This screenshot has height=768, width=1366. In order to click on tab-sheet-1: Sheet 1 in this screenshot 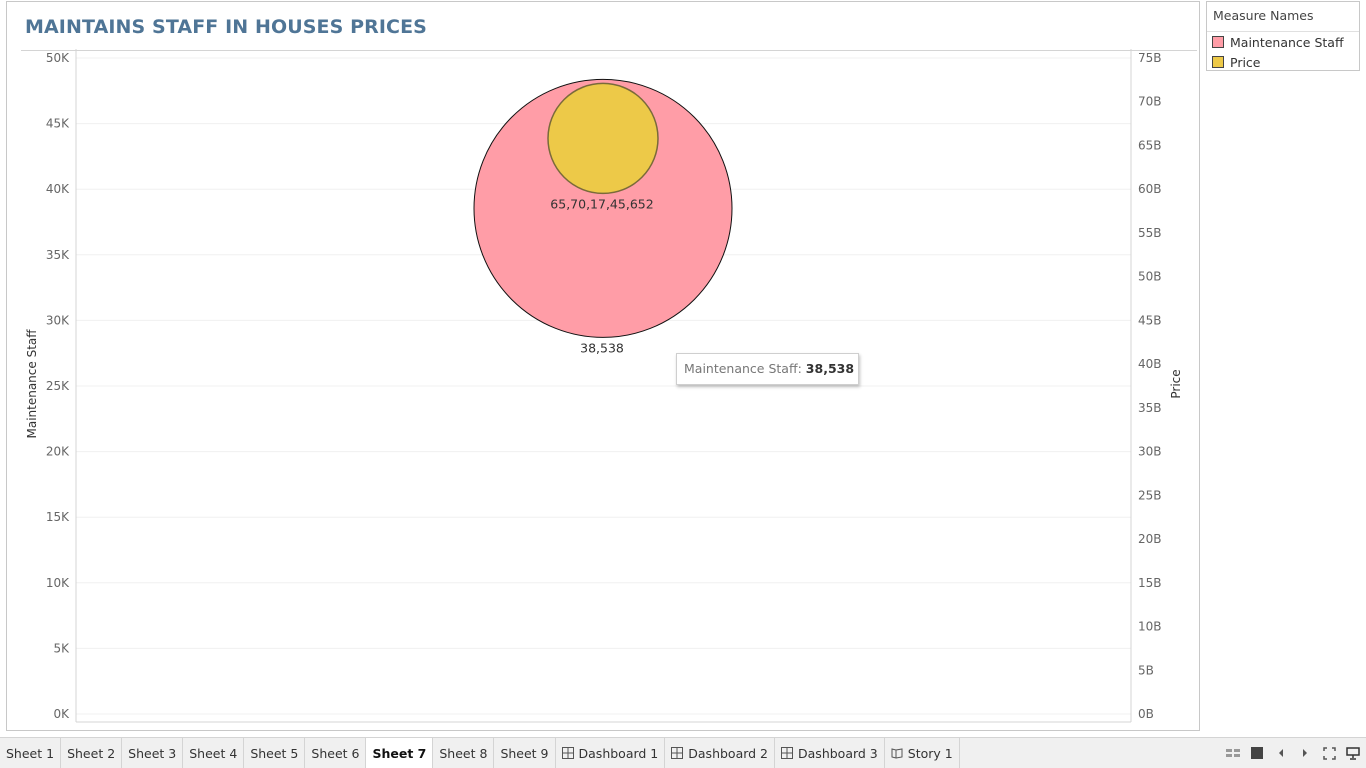, I will do `click(31, 753)`.